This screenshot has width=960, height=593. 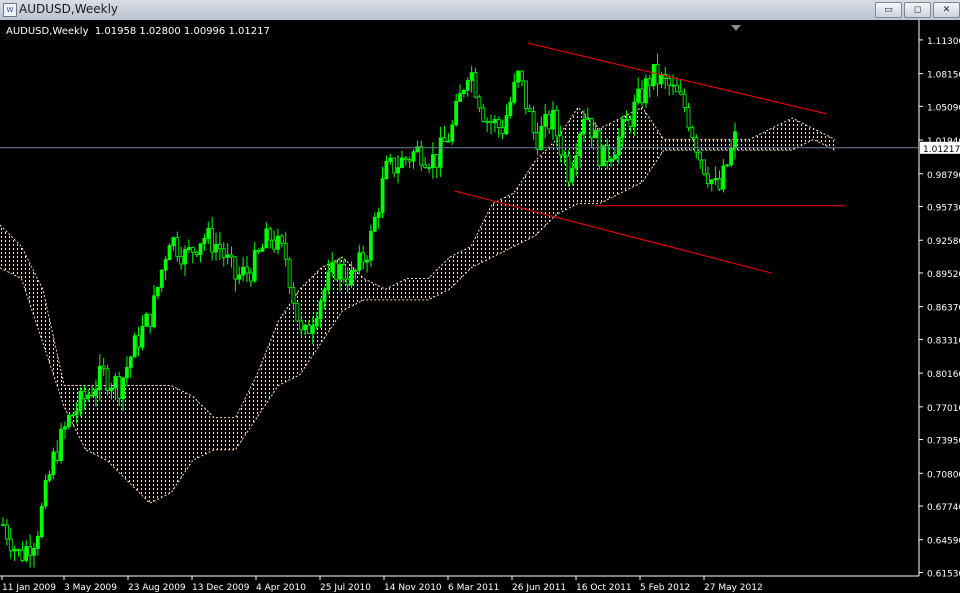 What do you see at coordinates (943, 542) in the screenshot?
I see `y-tick-label: 0.64590` at bounding box center [943, 542].